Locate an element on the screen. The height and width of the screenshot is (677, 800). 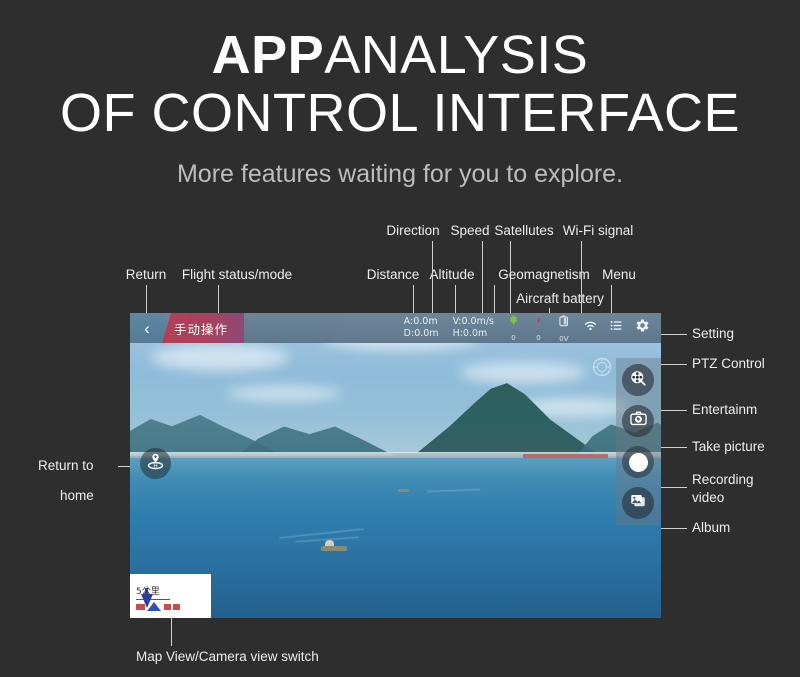
map-view-switch: 5公里 is located at coordinates (170, 596).